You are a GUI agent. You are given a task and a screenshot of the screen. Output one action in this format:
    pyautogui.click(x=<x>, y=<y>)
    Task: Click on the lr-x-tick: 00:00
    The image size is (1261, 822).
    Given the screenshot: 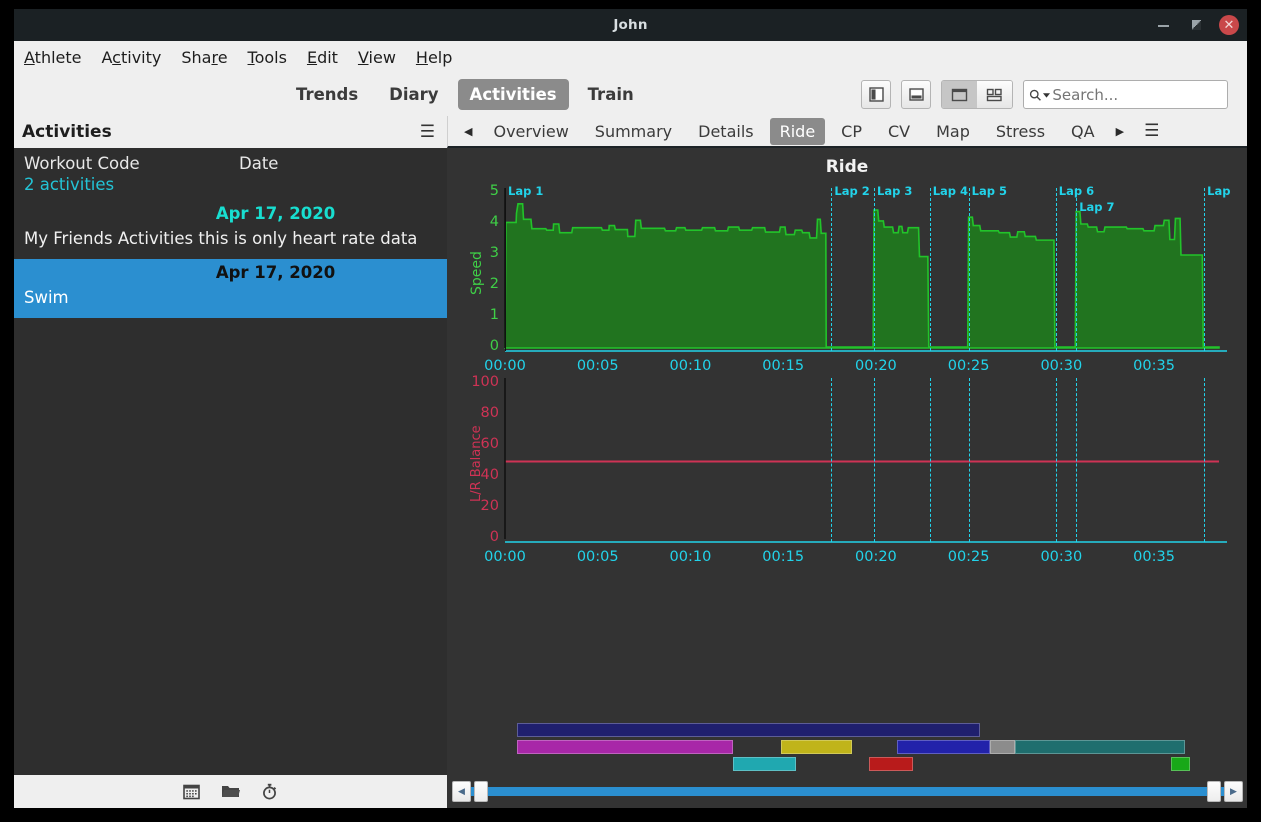 What is the action you would take?
    pyautogui.click(x=505, y=557)
    